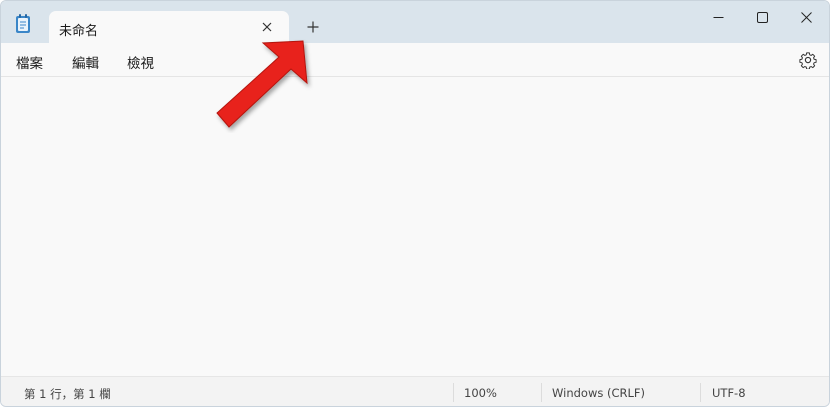  I want to click on menu-edit: 編輯, so click(85, 62).